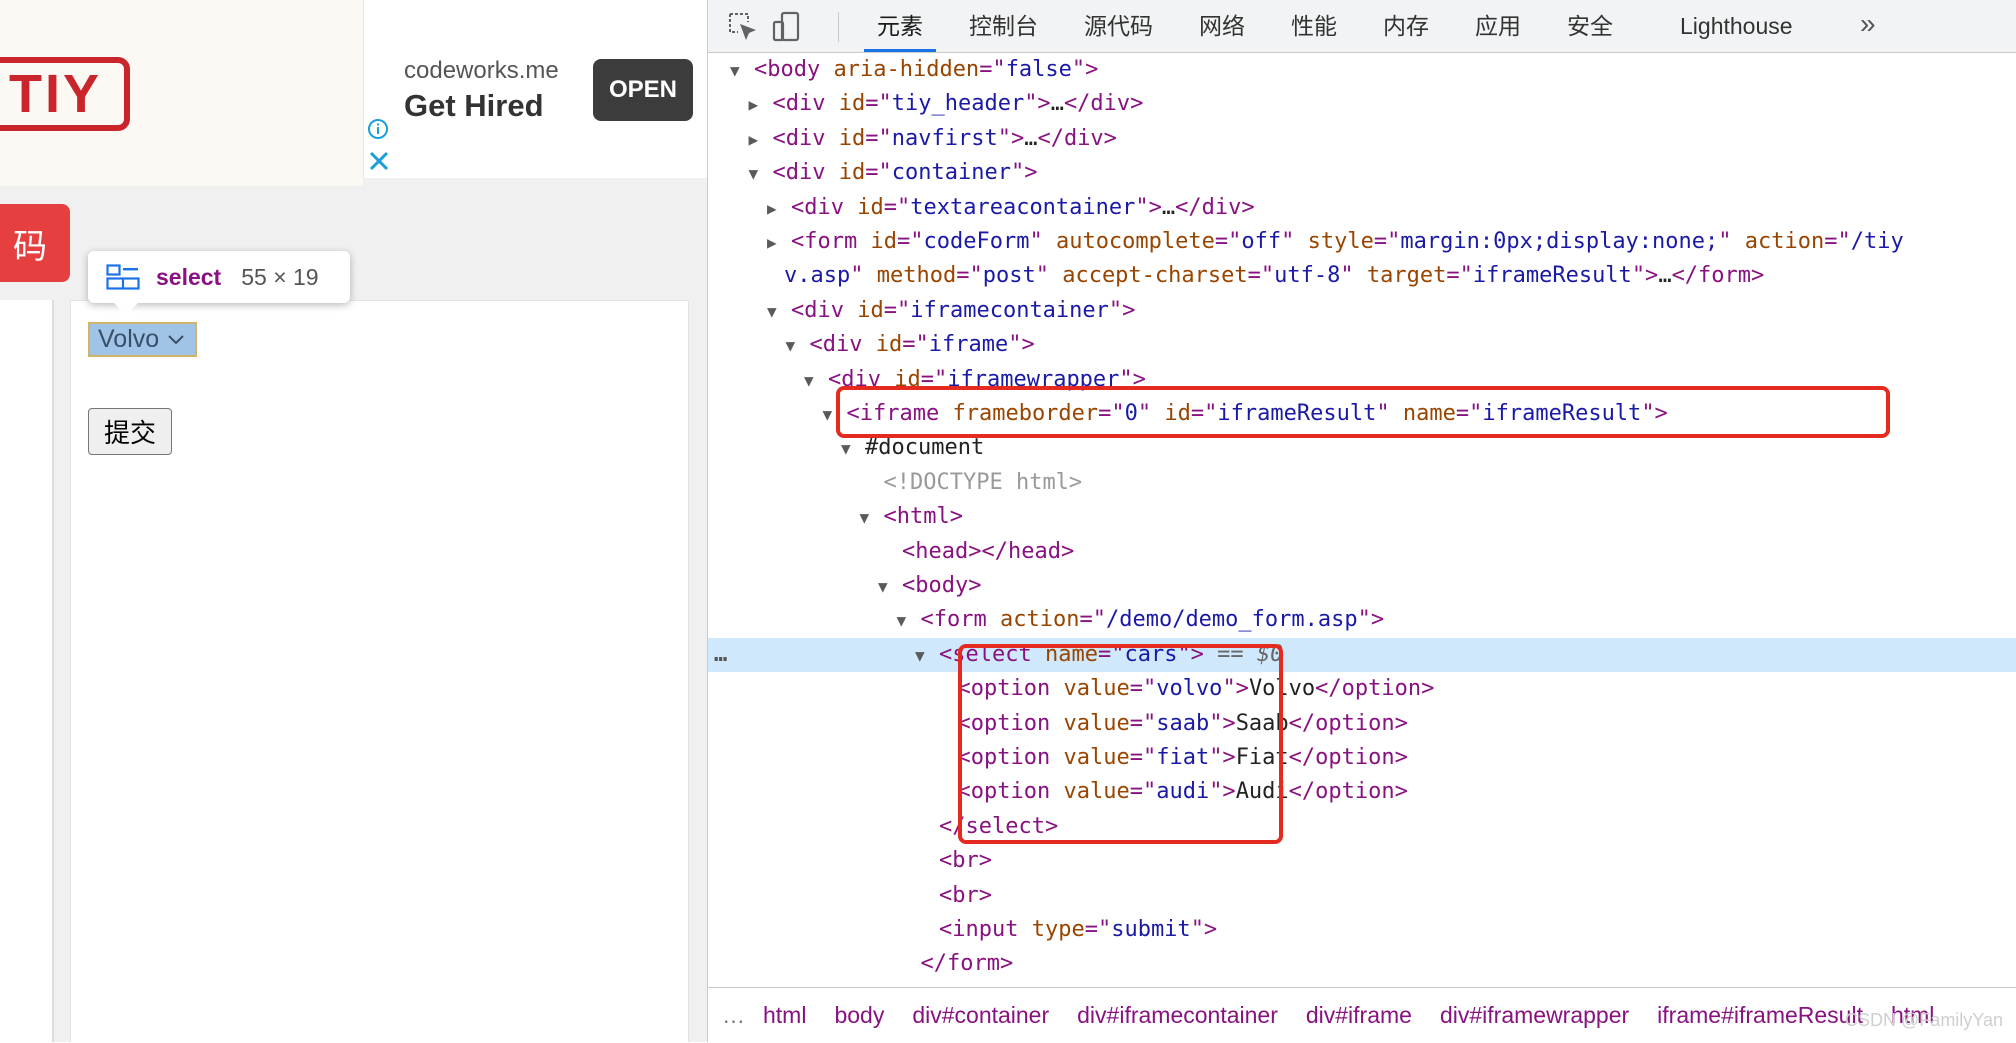 Image resolution: width=2016 pixels, height=1043 pixels. I want to click on dom-token: <select, so click(992, 654).